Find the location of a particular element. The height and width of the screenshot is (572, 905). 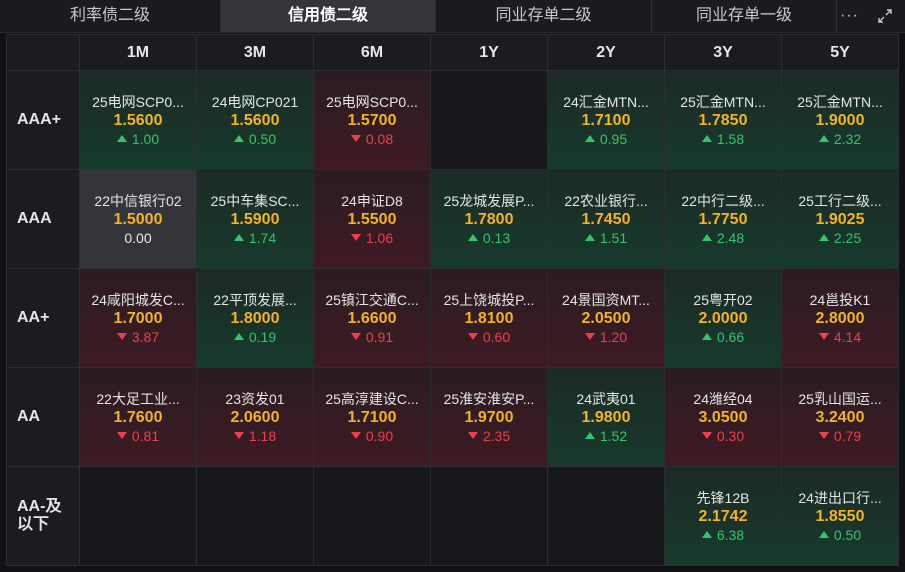

bond-change: 4.14 is located at coordinates (839, 337).